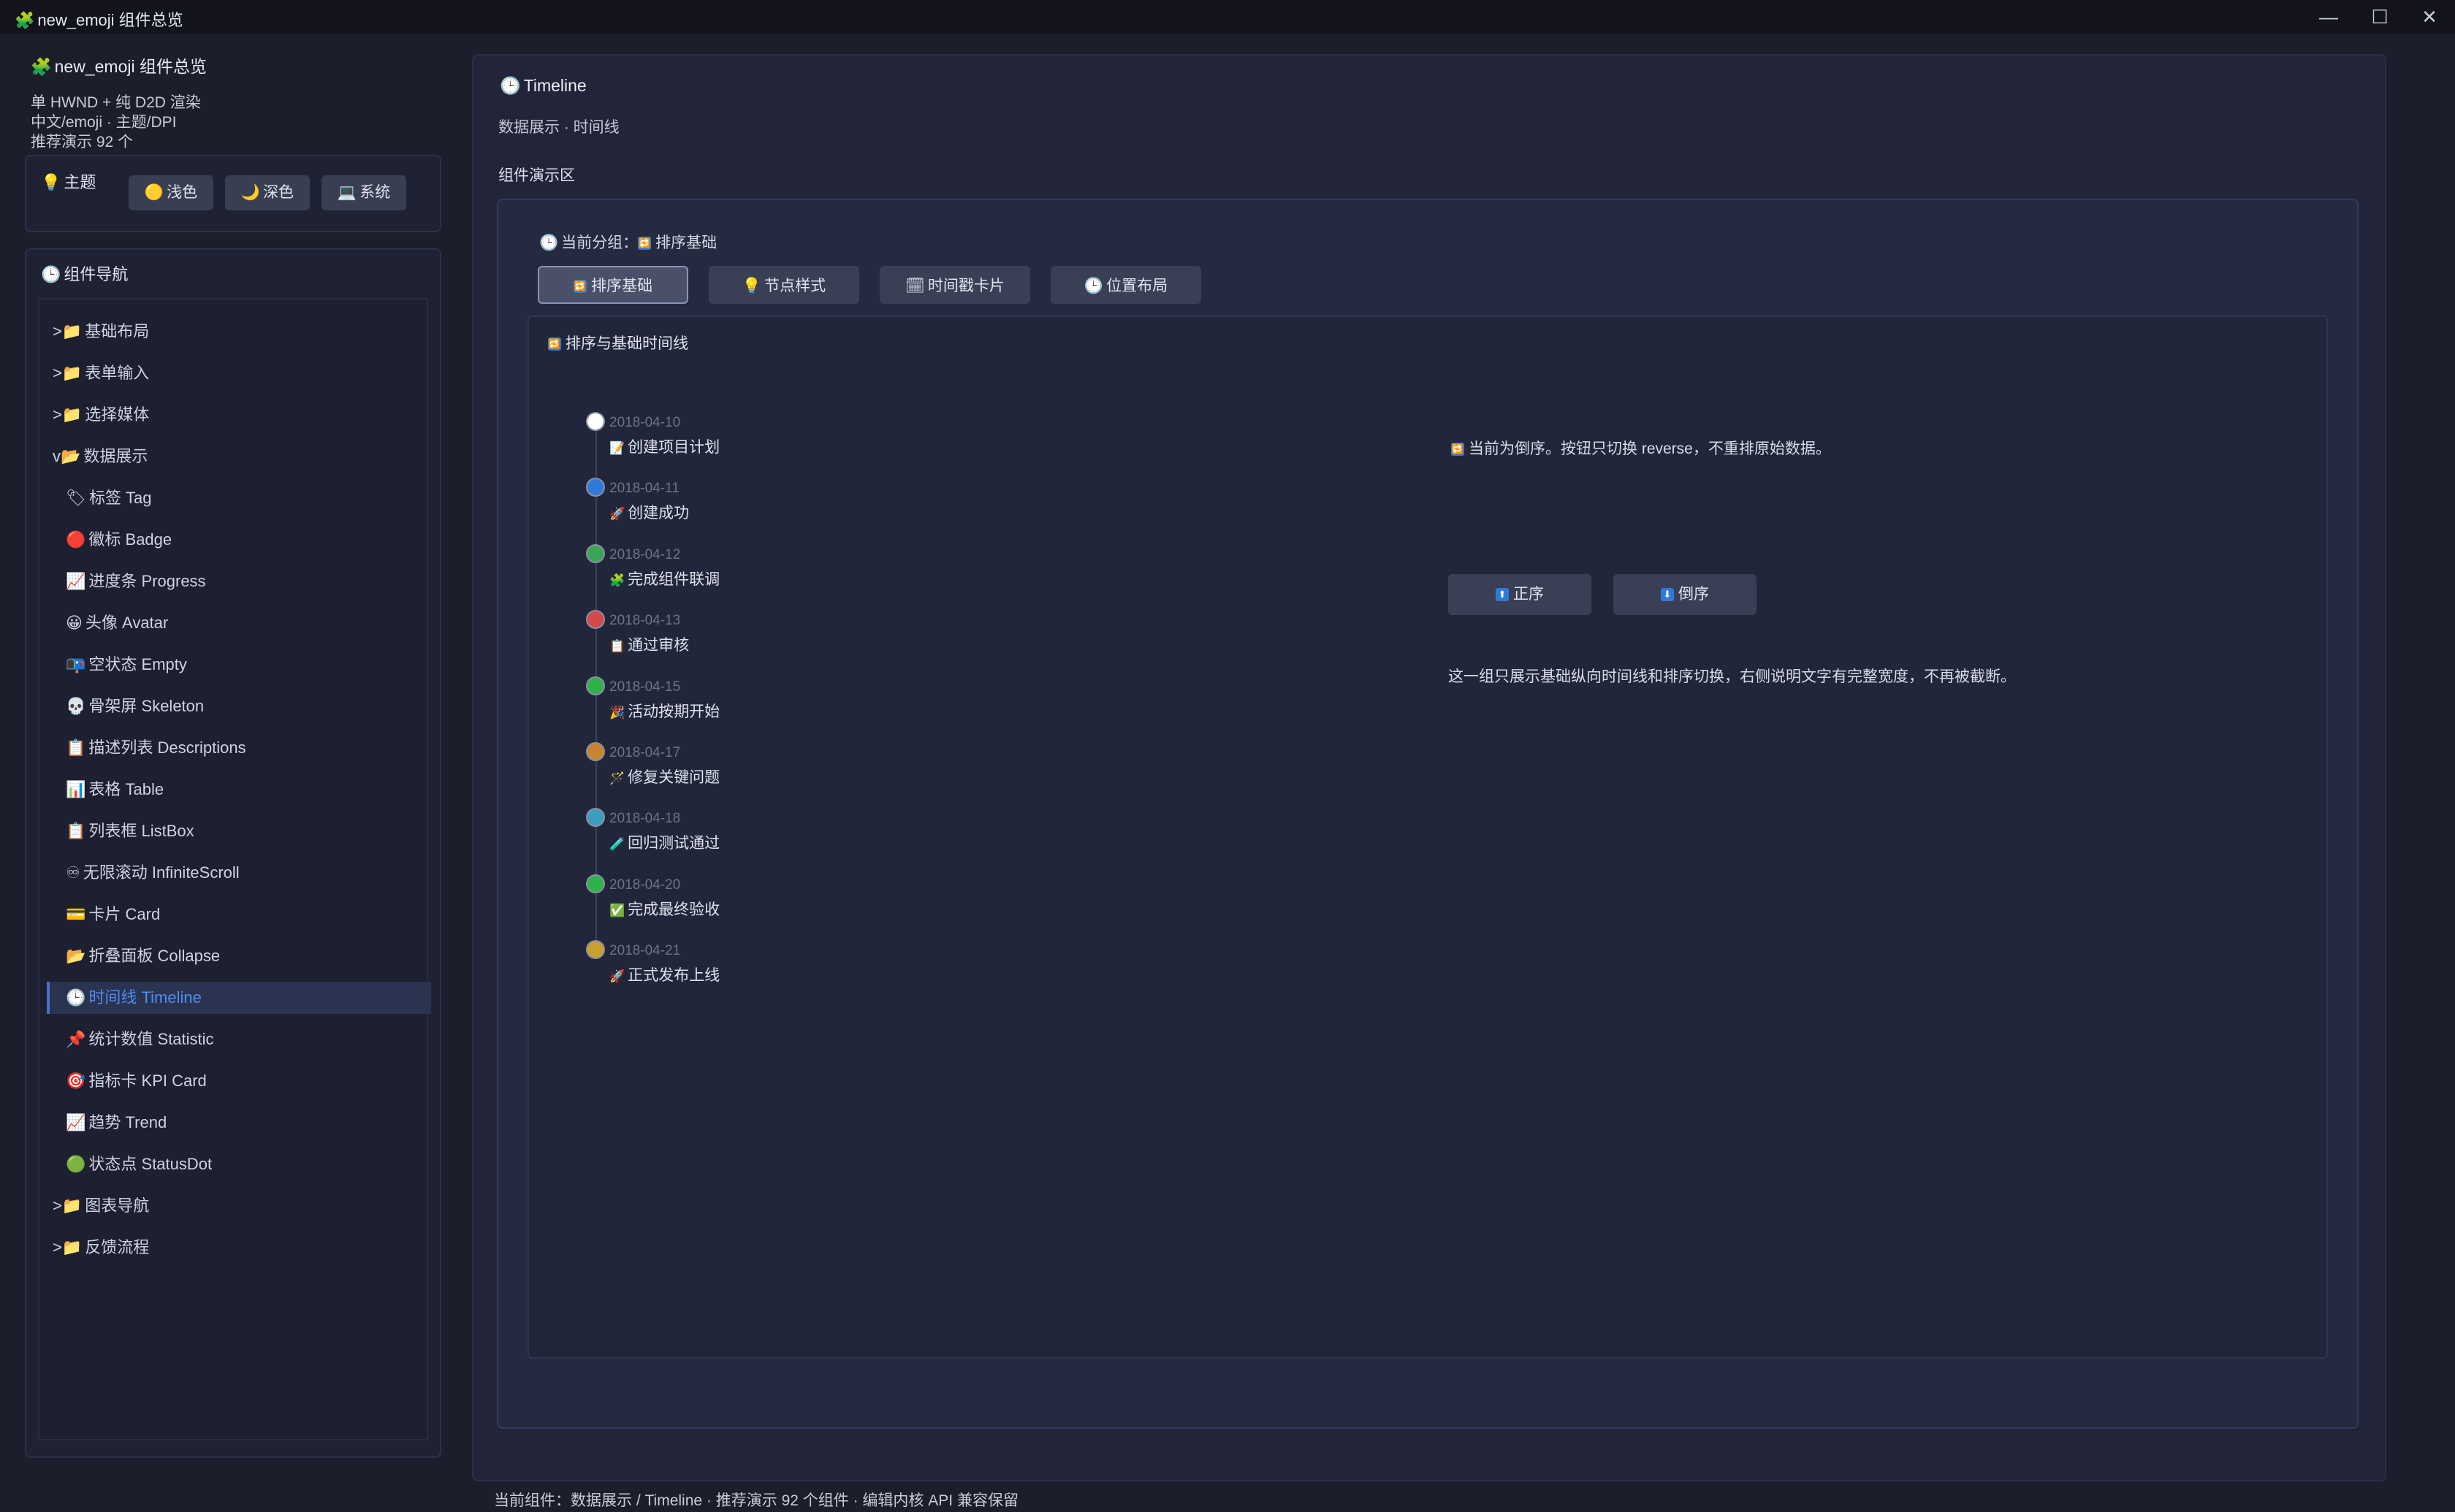 The image size is (2455, 1512). Describe the element at coordinates (248, 1123) in the screenshot. I see `sidebar-item: 📈 趋势 Trend` at that location.